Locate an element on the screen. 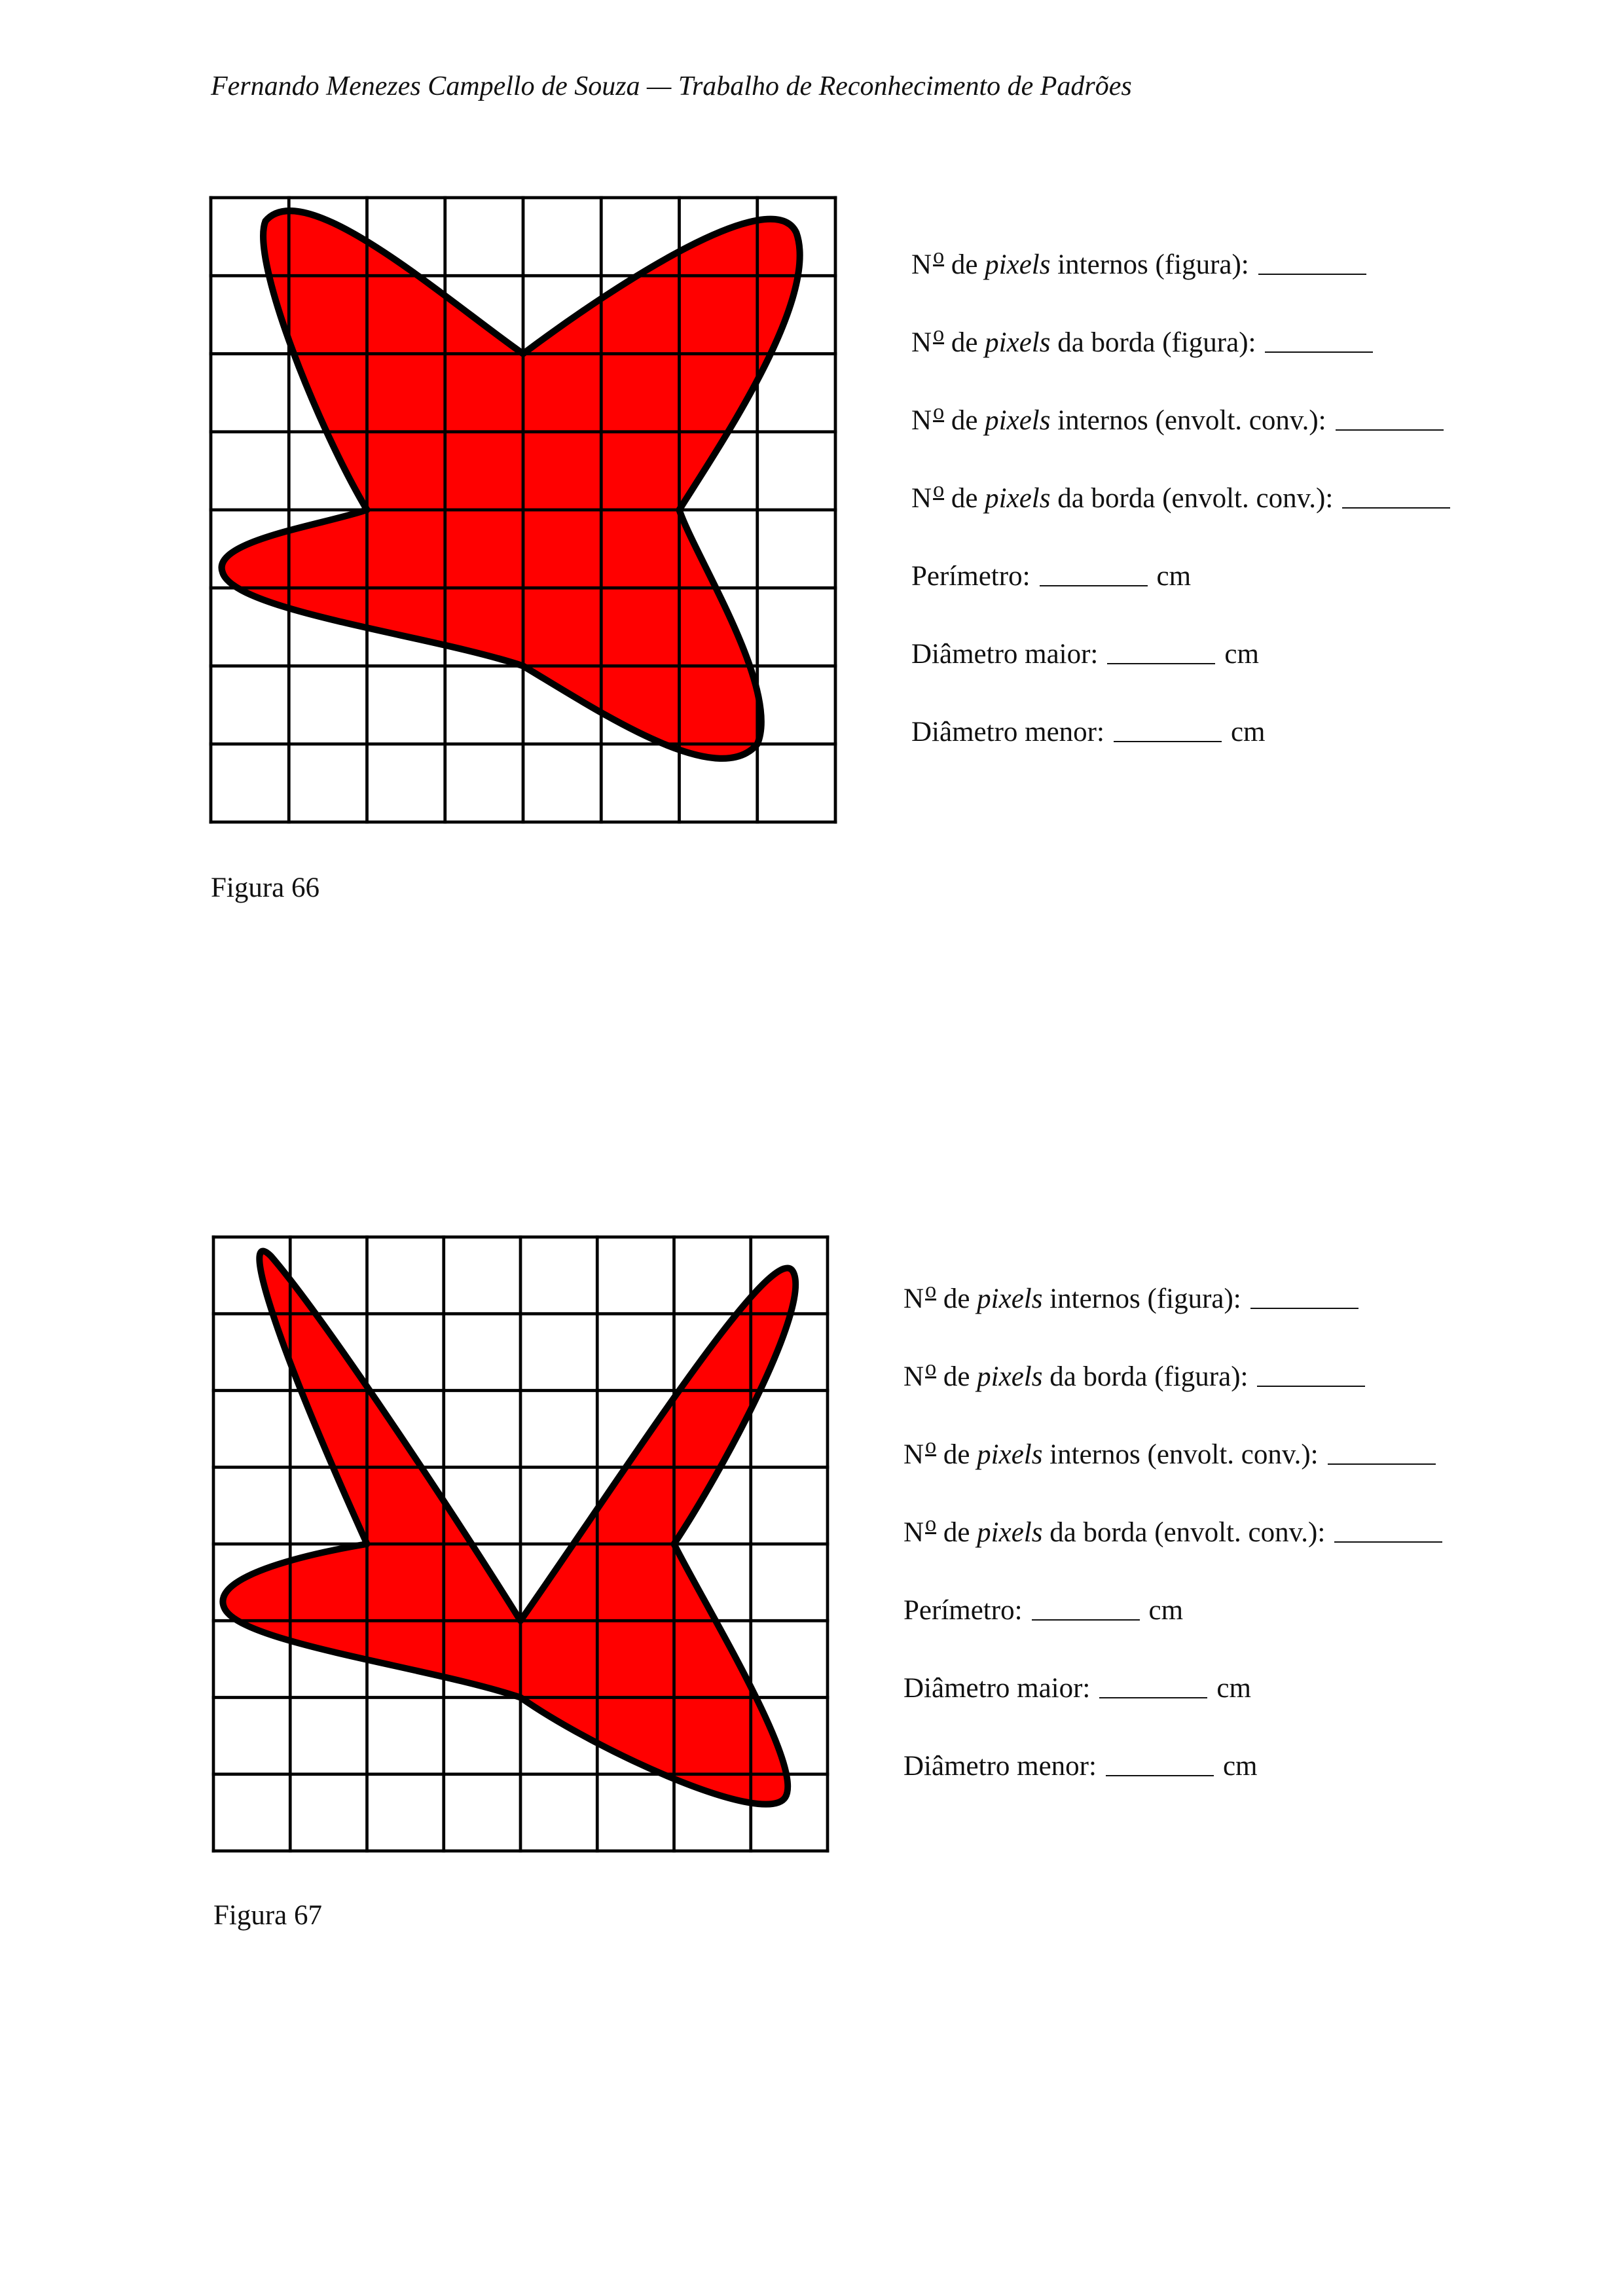 The height and width of the screenshot is (2296, 1623). figure-66-shape is located at coordinates (510, 484).